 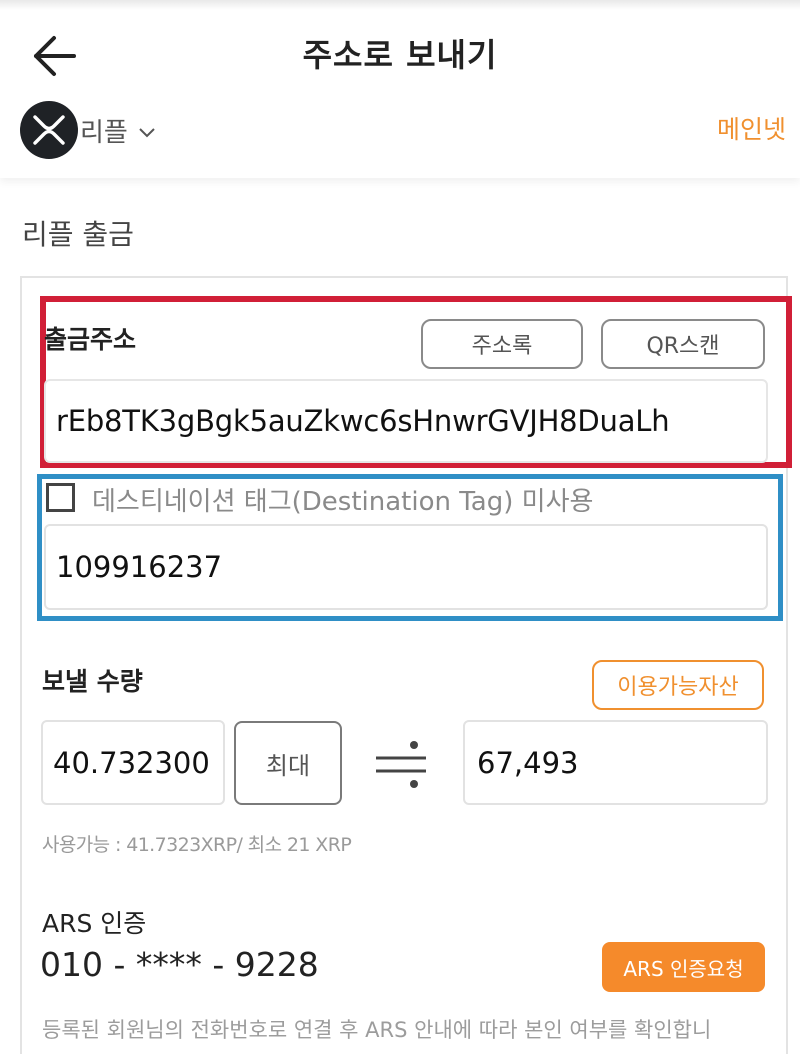 What do you see at coordinates (528, 762) in the screenshot?
I see `converted-amount-value: 67,493` at bounding box center [528, 762].